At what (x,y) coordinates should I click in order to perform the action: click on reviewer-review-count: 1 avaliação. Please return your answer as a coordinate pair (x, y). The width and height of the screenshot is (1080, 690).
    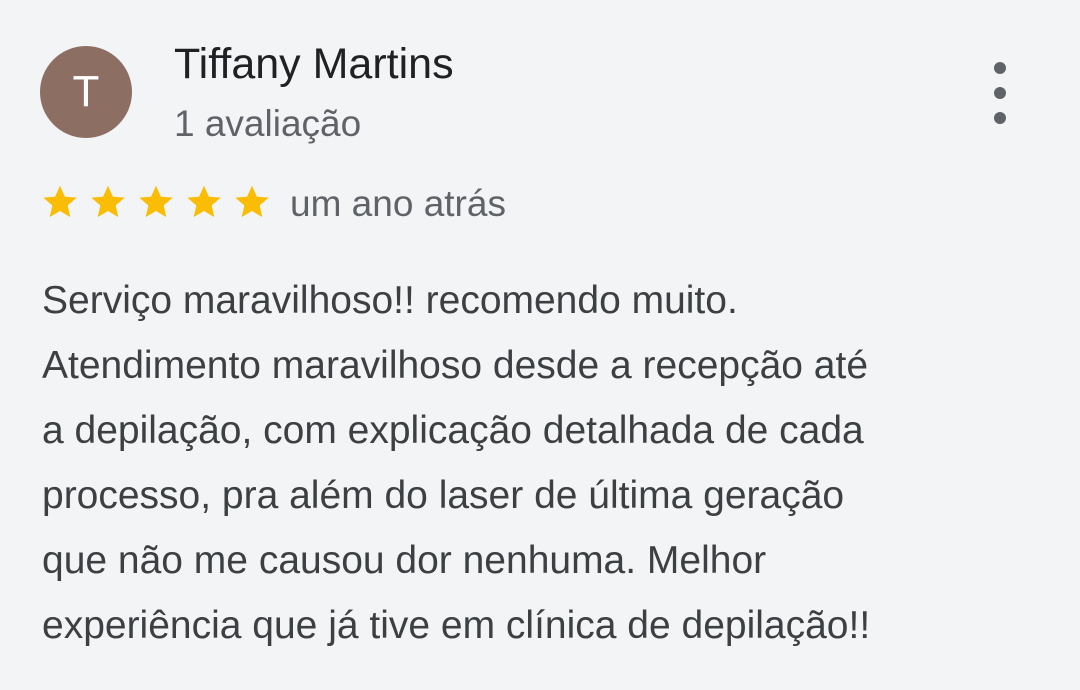
    Looking at the image, I should click on (268, 123).